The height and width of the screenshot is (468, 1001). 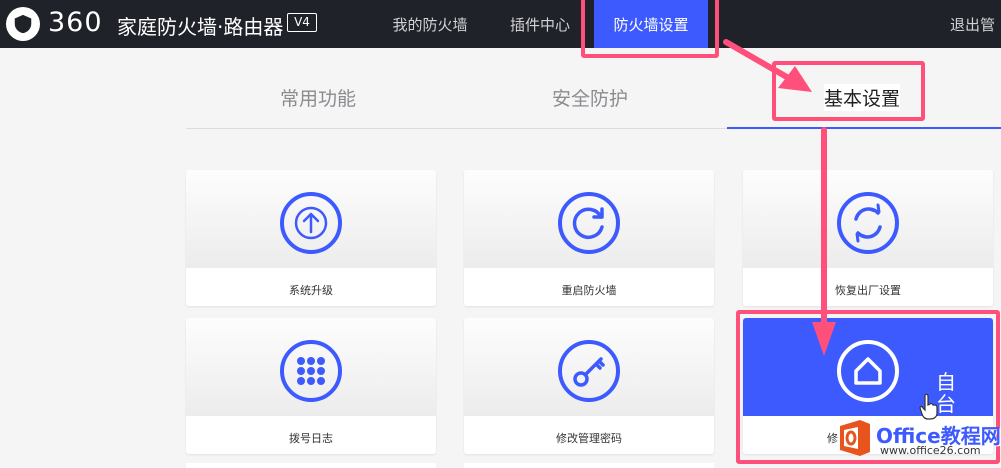 I want to click on restore-icon, so click(x=868, y=223).